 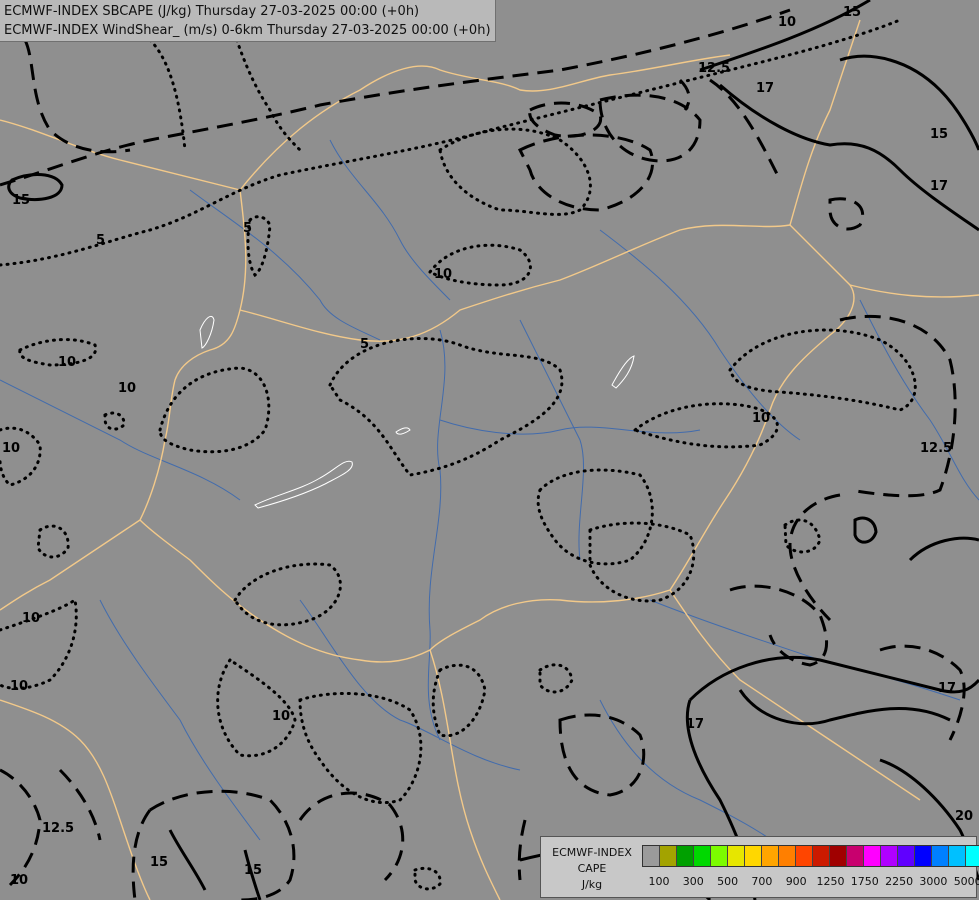 I want to click on legend-title: ECMWF-INDEX CAPE J/kg, so click(x=592, y=869).